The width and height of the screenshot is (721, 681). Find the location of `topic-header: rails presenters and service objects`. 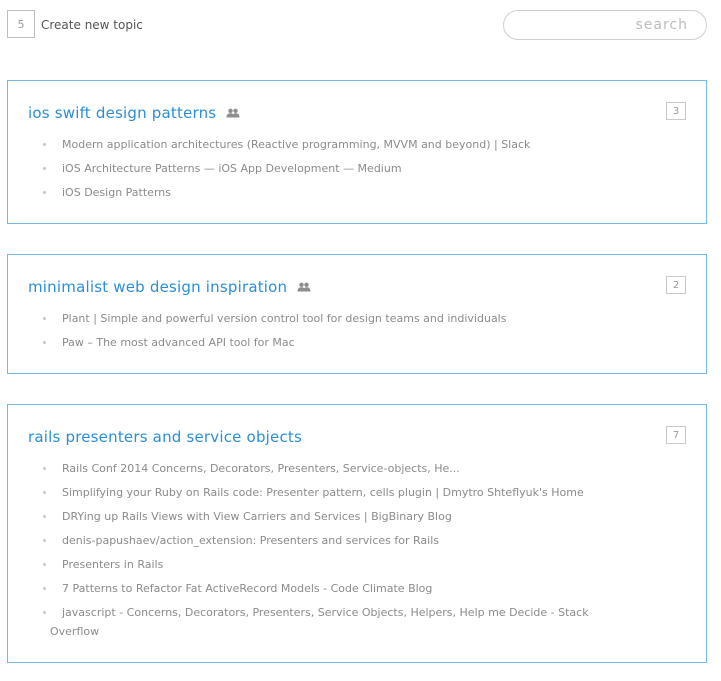

topic-header: rails presenters and service objects is located at coordinates (165, 437).